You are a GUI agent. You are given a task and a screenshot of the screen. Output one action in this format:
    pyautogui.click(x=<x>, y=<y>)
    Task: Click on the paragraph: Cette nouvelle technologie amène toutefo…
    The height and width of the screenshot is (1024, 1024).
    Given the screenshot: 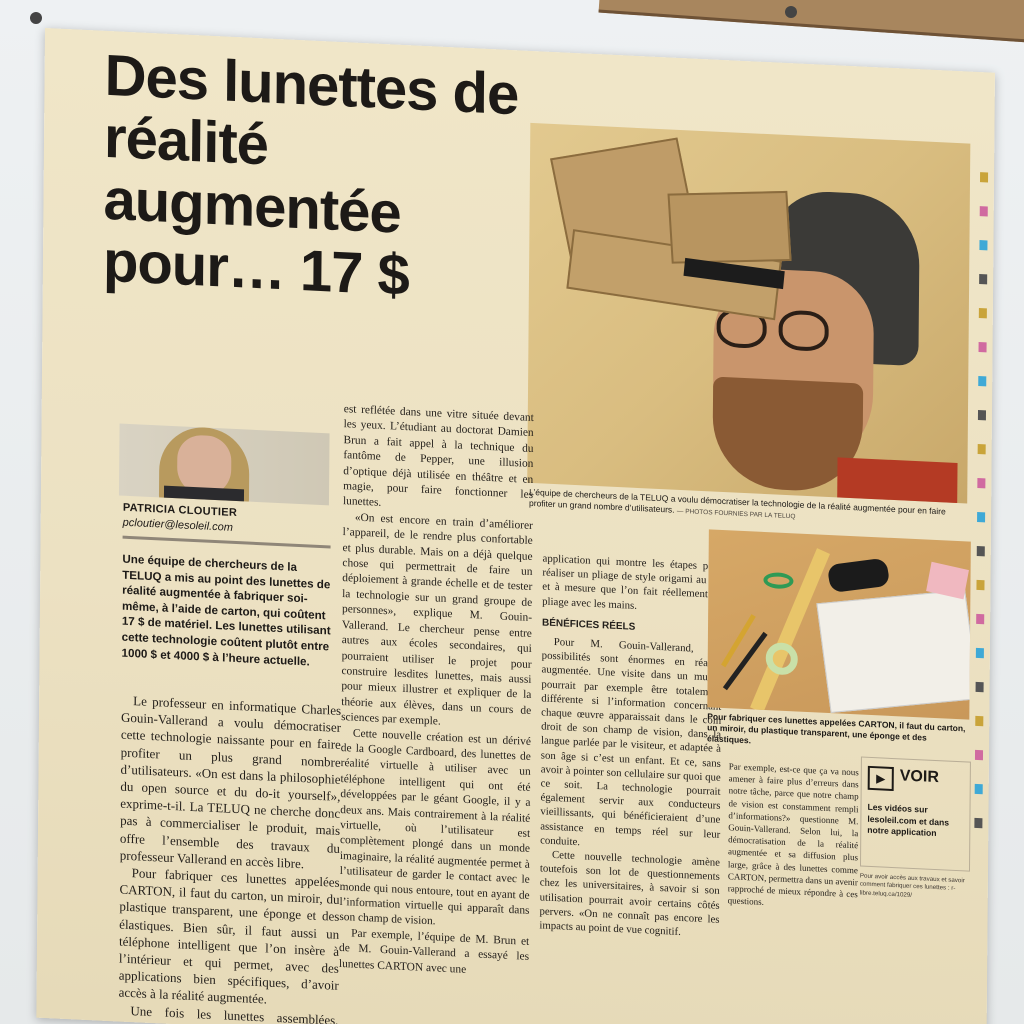 What is the action you would take?
    pyautogui.click(x=630, y=893)
    